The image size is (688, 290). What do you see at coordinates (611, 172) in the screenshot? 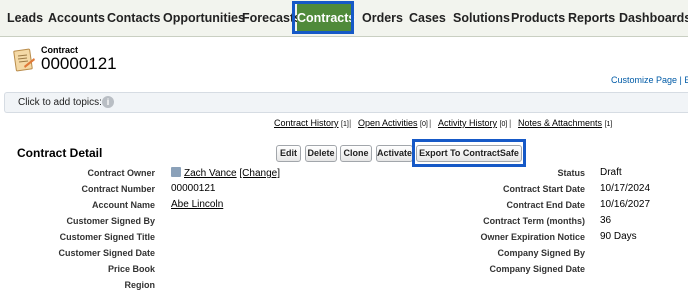
I see `field-value-status: Draft` at bounding box center [611, 172].